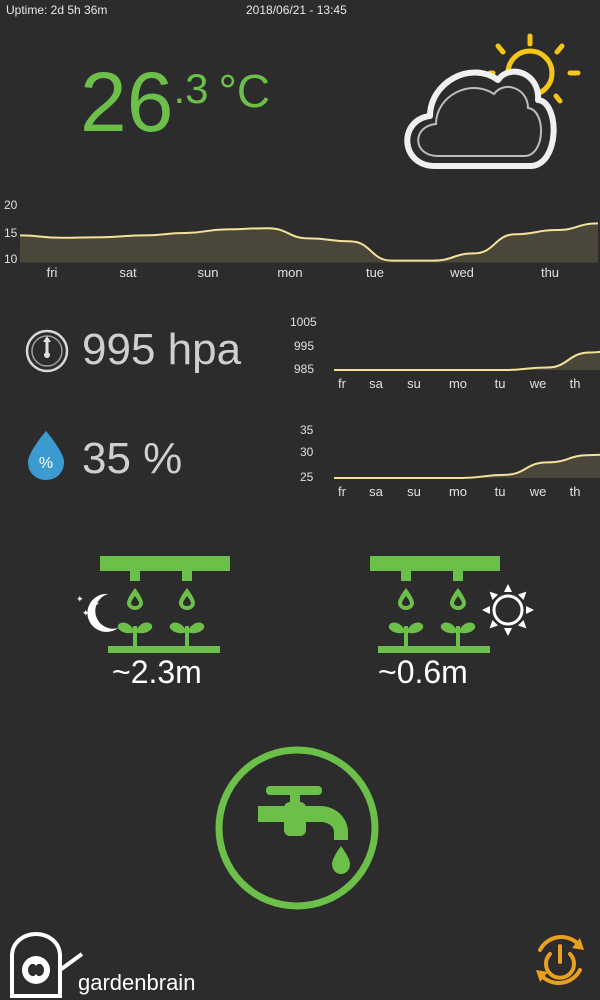 This screenshot has height=1000, width=600. I want to click on pressure-reading: 995 hpa, so click(162, 349).